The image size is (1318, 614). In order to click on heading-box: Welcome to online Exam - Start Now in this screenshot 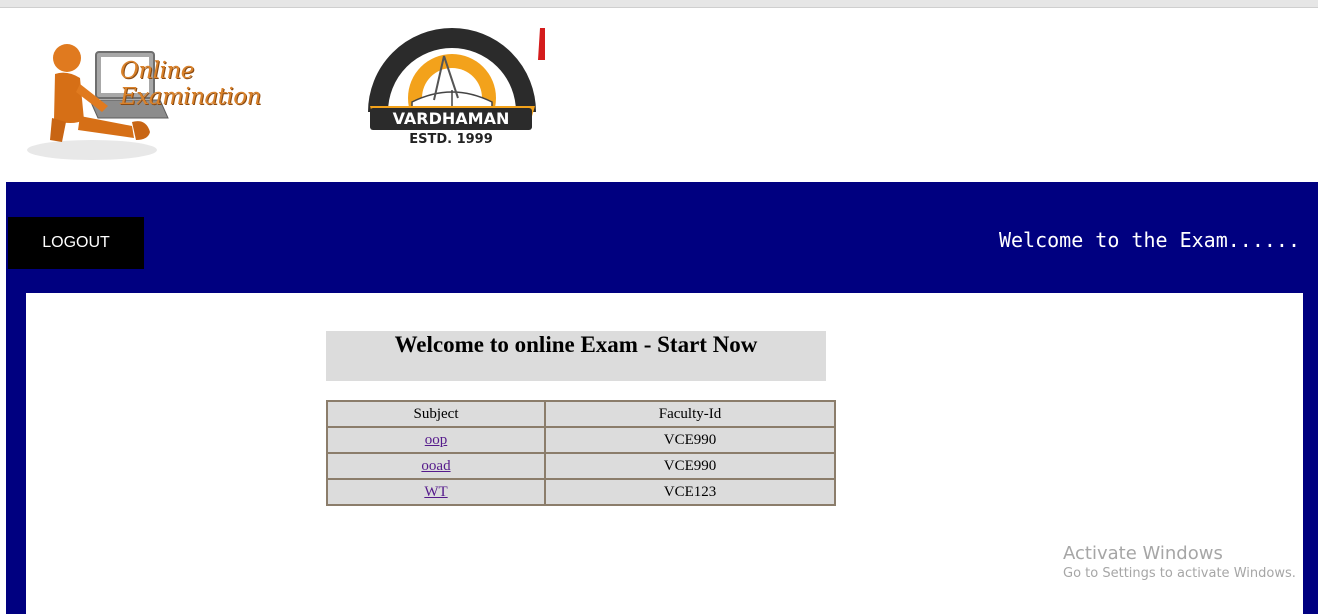, I will do `click(576, 356)`.